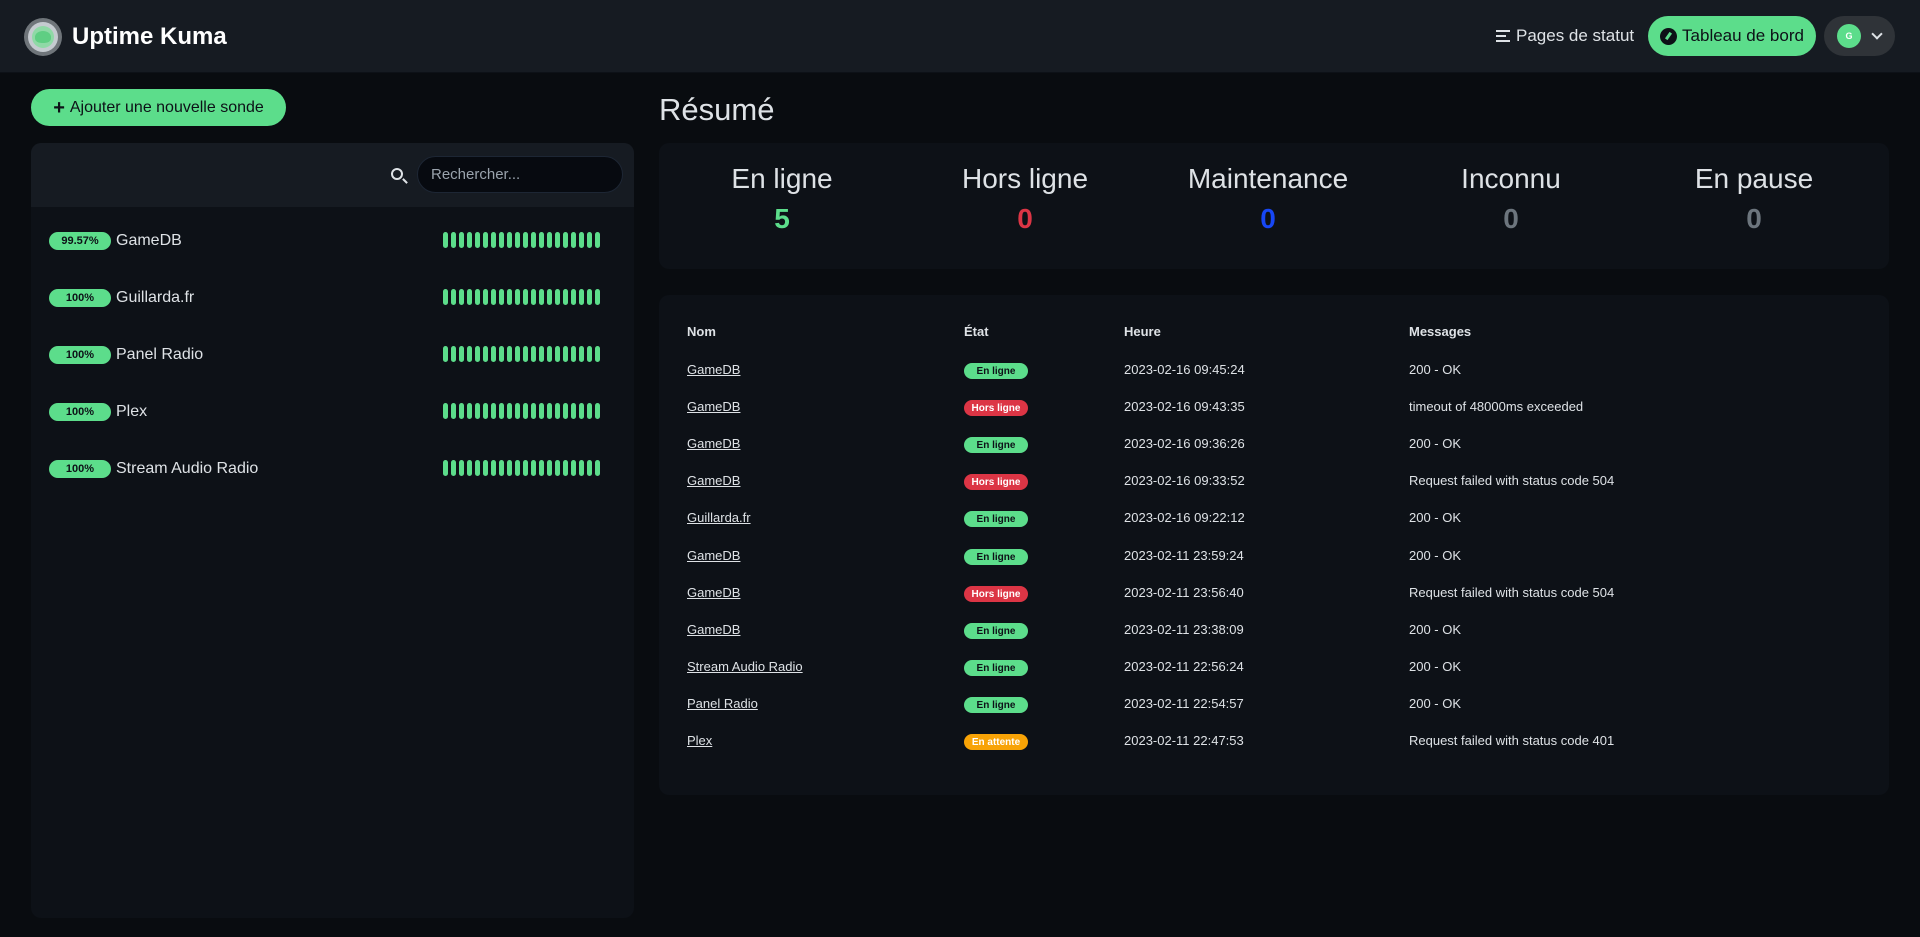 The height and width of the screenshot is (937, 1920). I want to click on summary-stat-label: En ligne, so click(782, 178).